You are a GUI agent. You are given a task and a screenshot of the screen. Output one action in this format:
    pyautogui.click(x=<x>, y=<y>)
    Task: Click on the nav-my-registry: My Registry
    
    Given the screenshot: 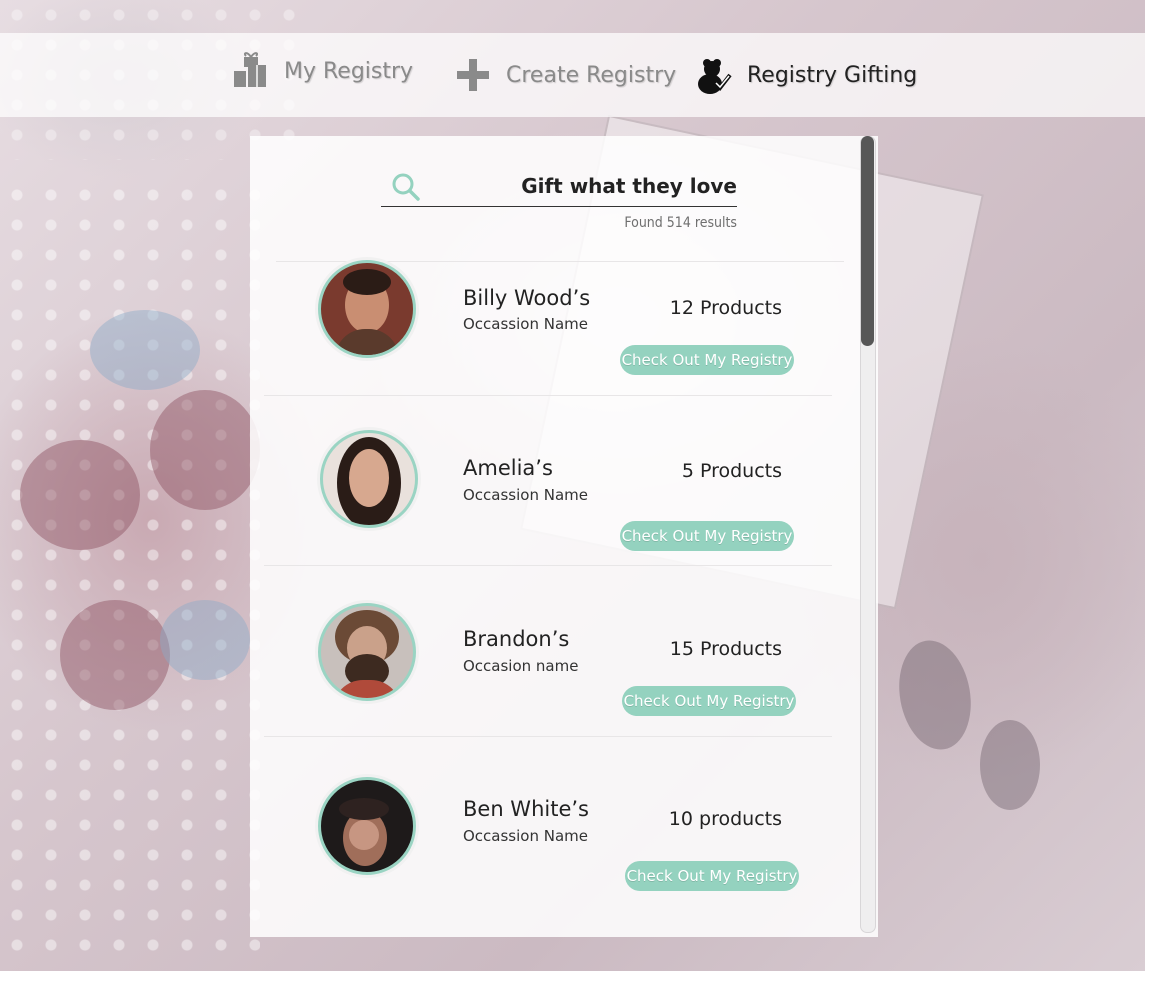 What is the action you would take?
    pyautogui.click(x=322, y=71)
    